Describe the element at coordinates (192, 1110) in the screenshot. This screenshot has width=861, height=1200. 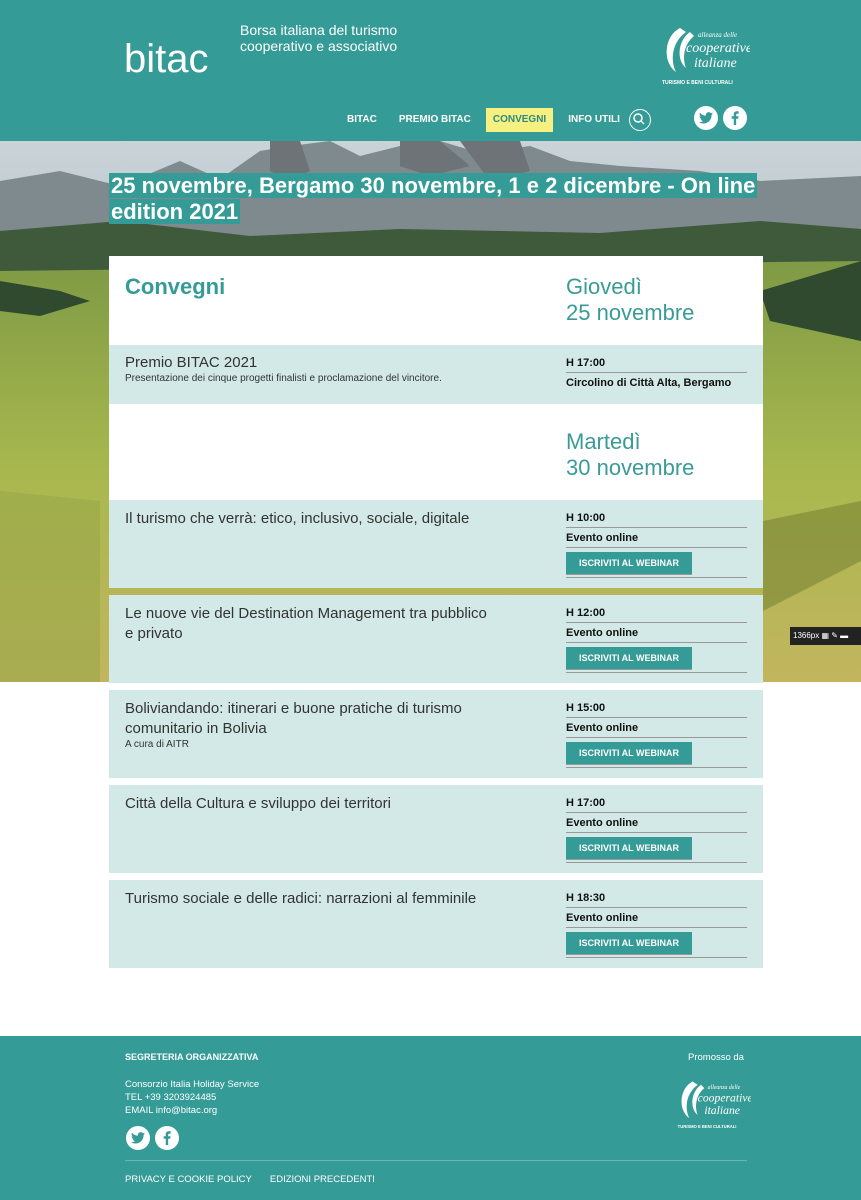
I see `footer-email: EMAIL info@bitac.org` at that location.